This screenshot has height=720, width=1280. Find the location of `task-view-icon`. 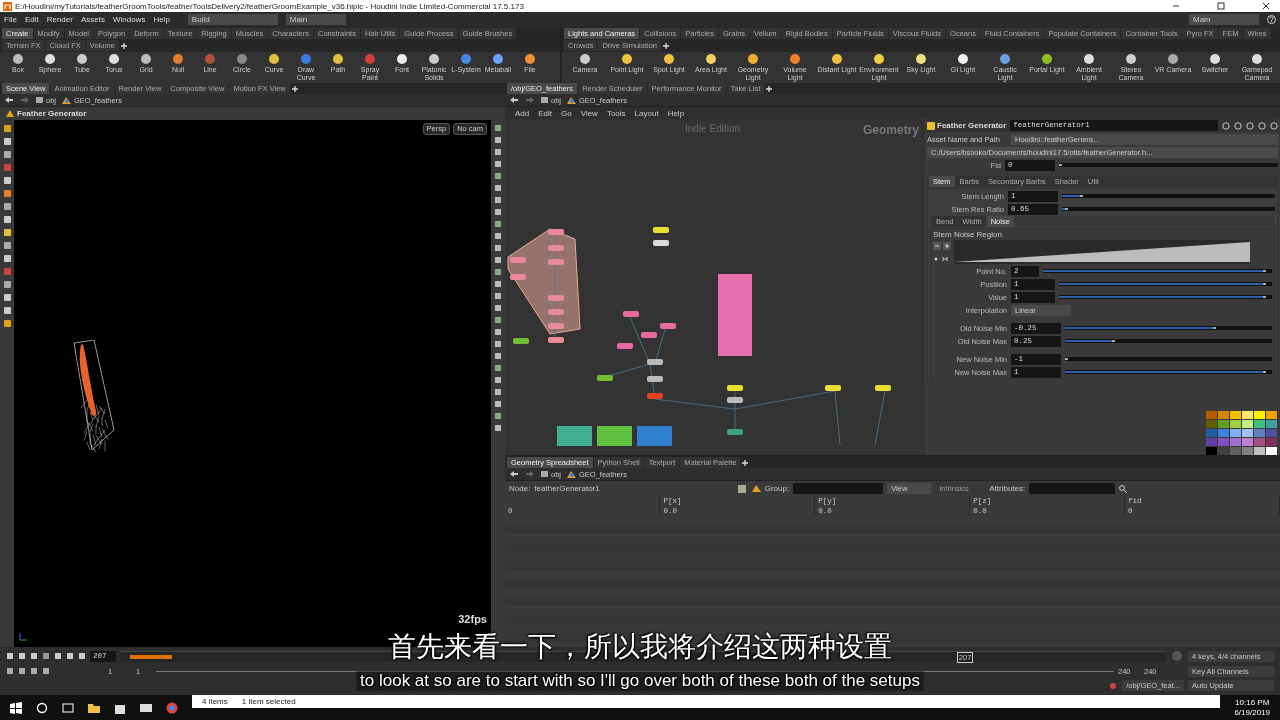

task-view-icon is located at coordinates (68, 707).